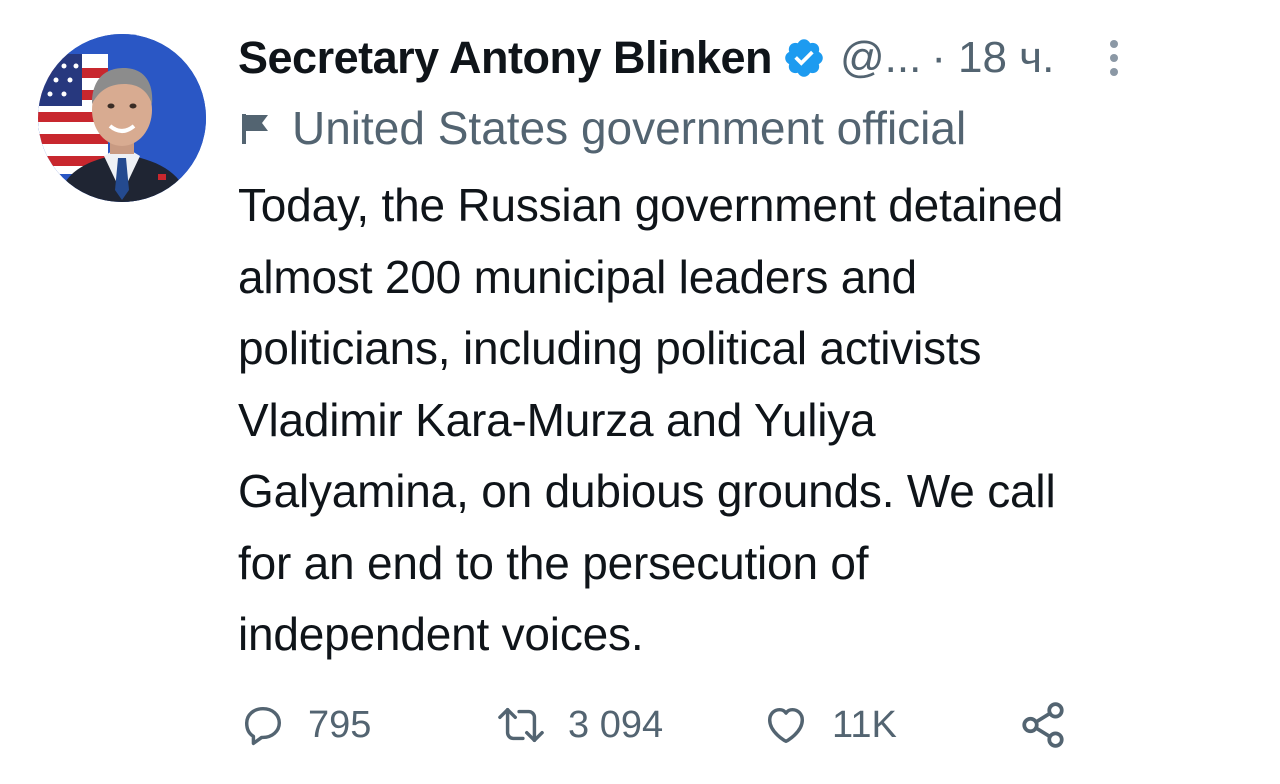 The height and width of the screenshot is (784, 1280). What do you see at coordinates (505, 58) in the screenshot?
I see `display-name: Secretary Antony Blinken` at bounding box center [505, 58].